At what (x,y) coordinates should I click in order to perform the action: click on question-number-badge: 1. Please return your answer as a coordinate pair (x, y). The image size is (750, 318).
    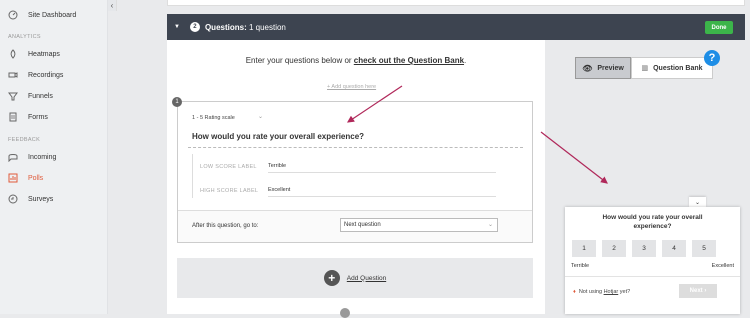
    Looking at the image, I should click on (177, 102).